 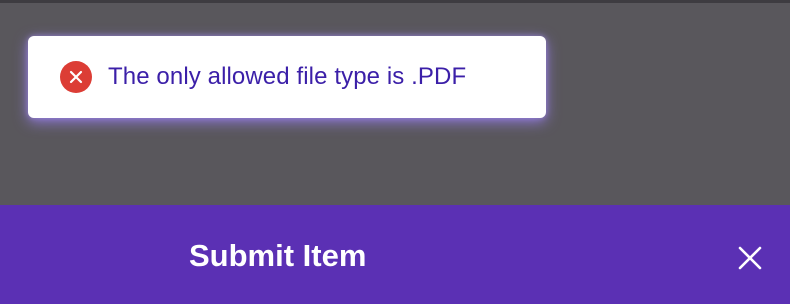 I want to click on error-x-circle-icon, so click(x=76, y=77).